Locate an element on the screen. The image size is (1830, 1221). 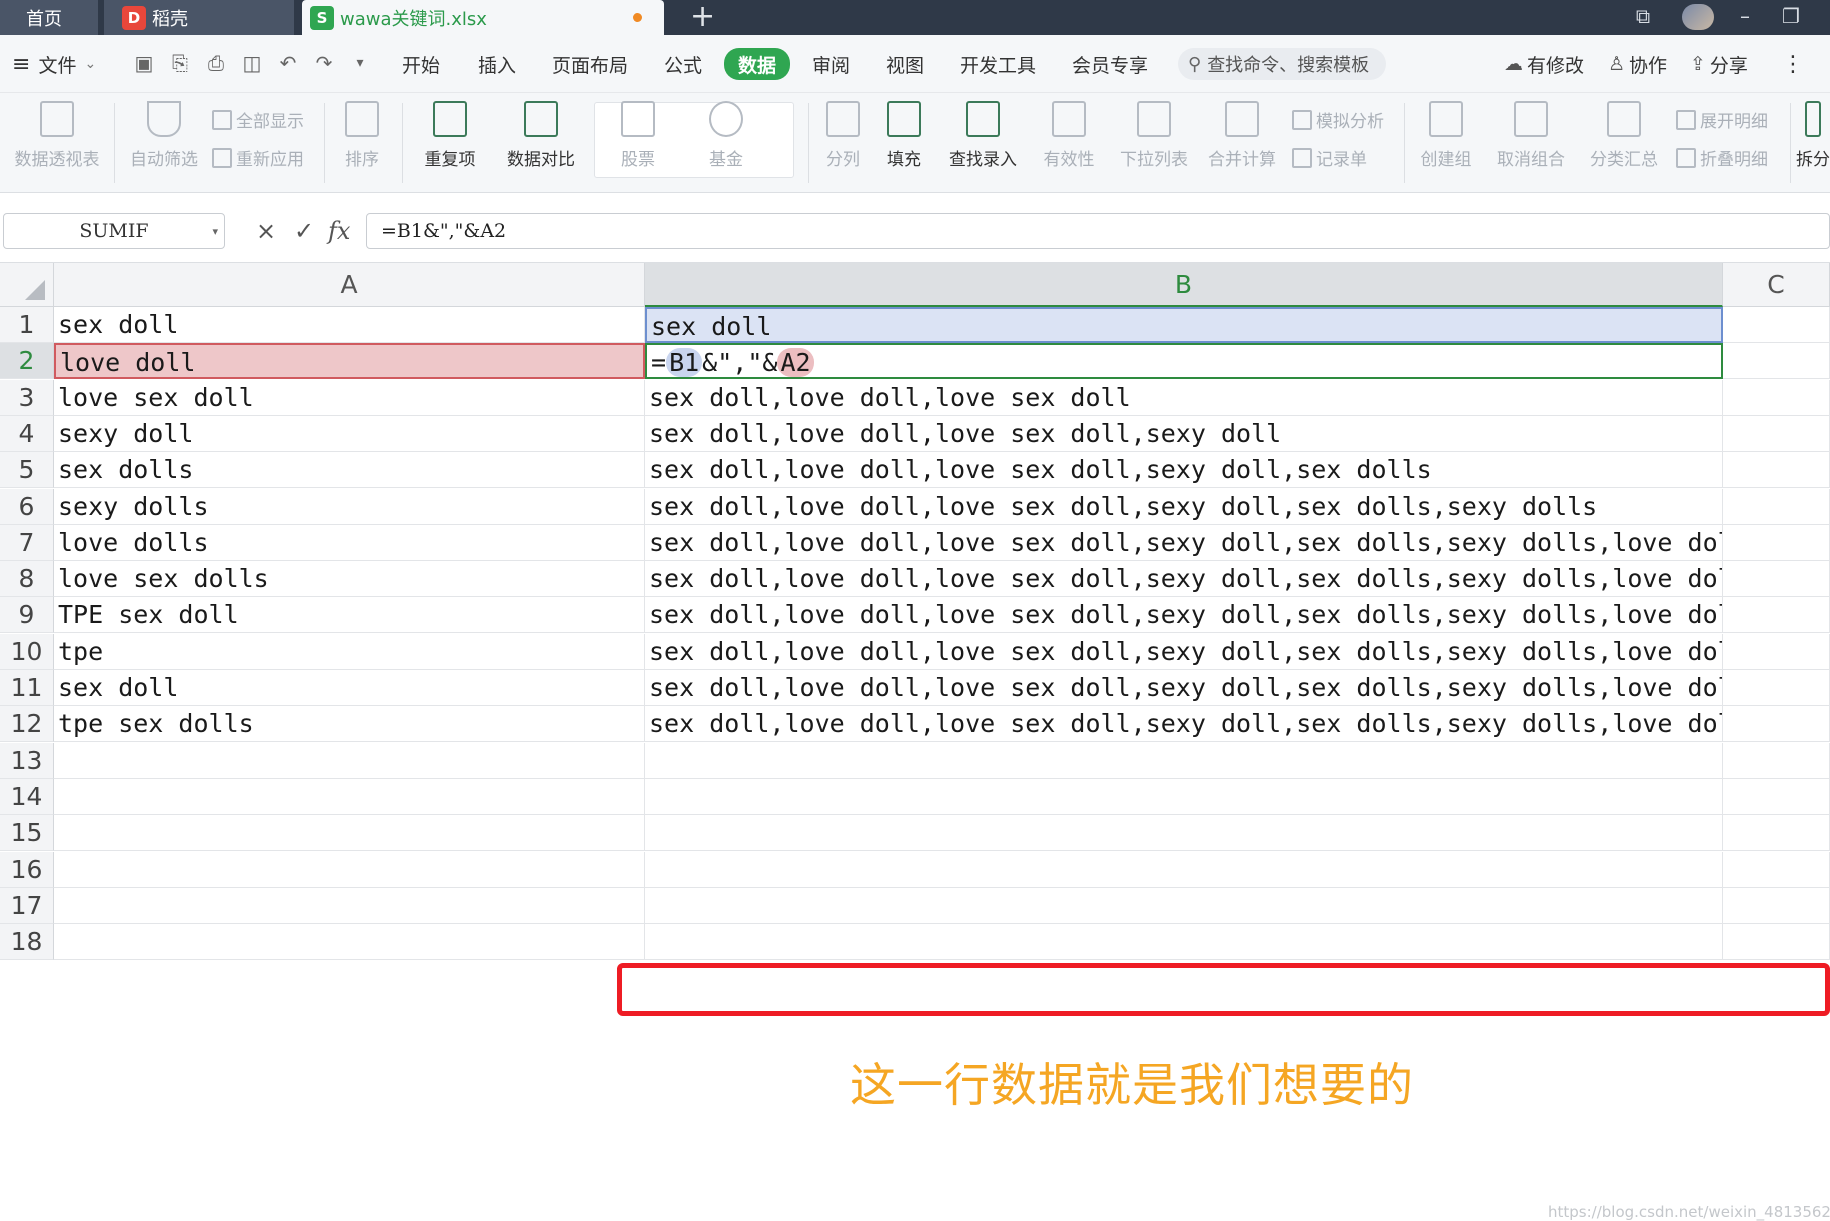
row-header: 3 is located at coordinates (27, 398).